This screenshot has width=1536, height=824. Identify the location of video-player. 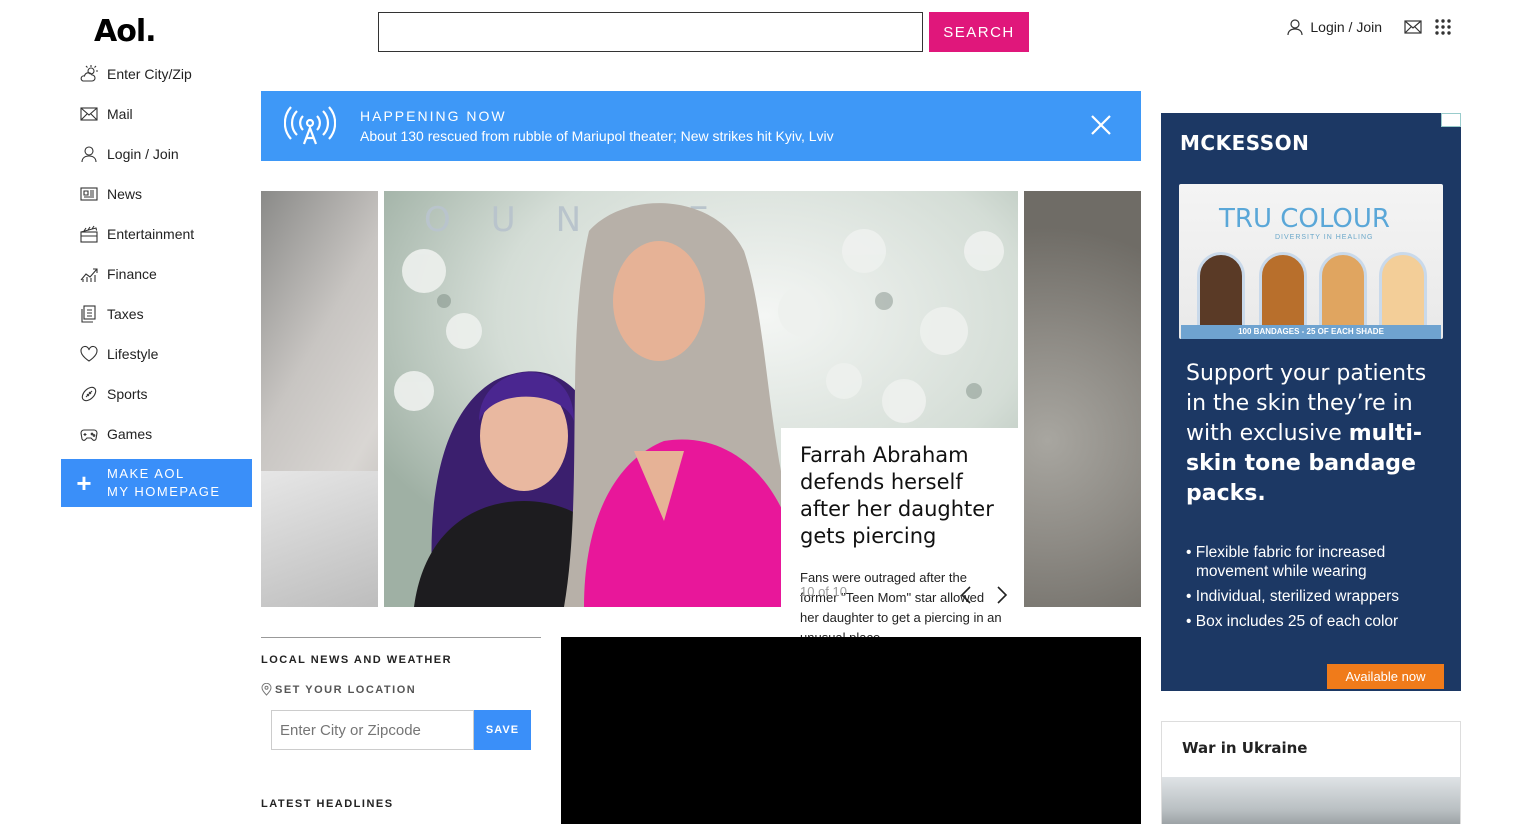
(851, 730).